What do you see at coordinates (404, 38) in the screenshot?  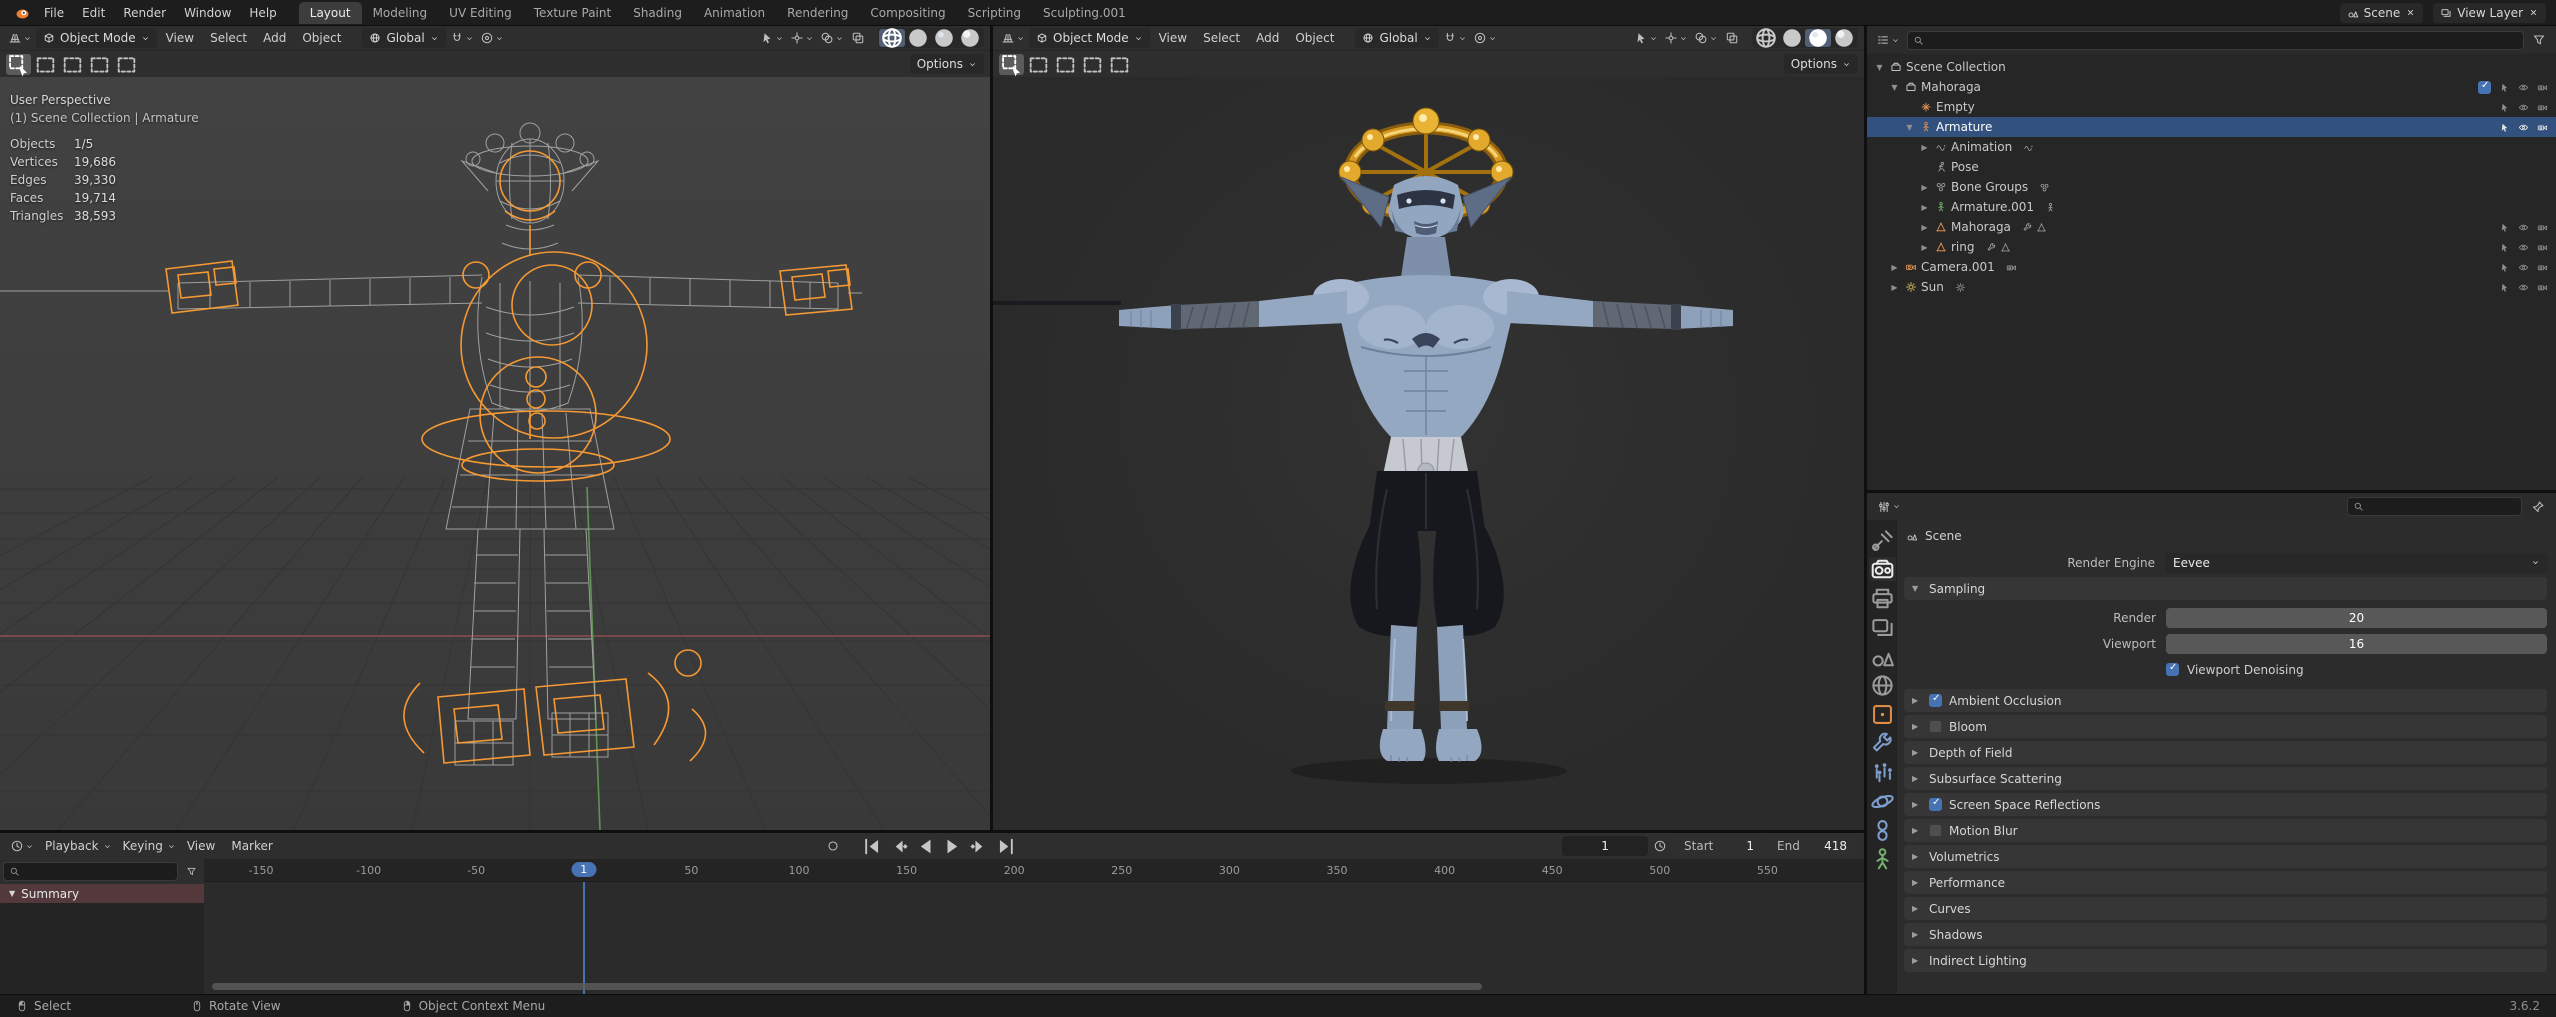 I see `transform-orientation-dropdown: Global` at bounding box center [404, 38].